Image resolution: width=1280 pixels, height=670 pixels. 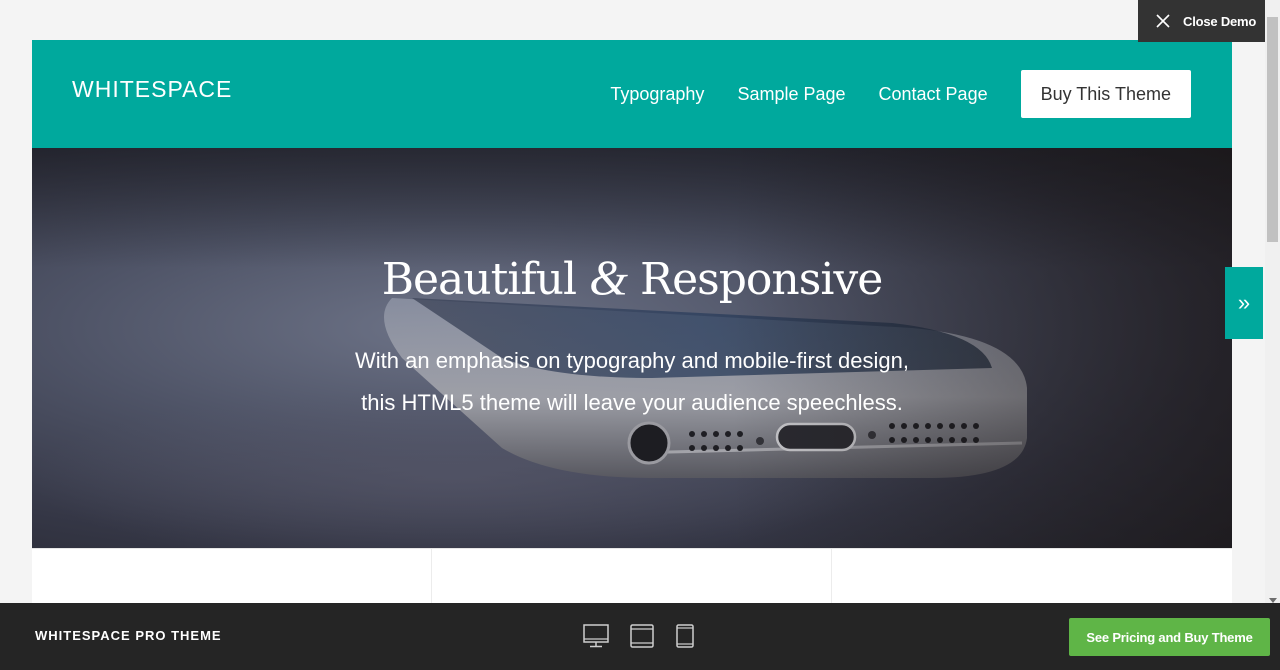 I want to click on theme-name: WHITESPACE PRO THEME, so click(x=128, y=635).